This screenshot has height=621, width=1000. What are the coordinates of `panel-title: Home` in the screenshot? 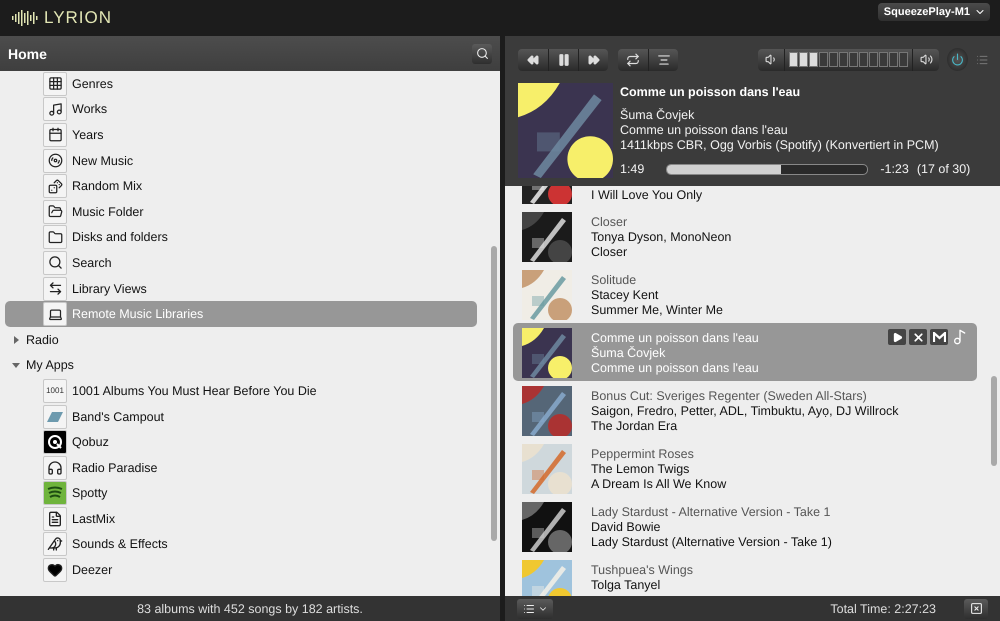 It's located at (27, 54).